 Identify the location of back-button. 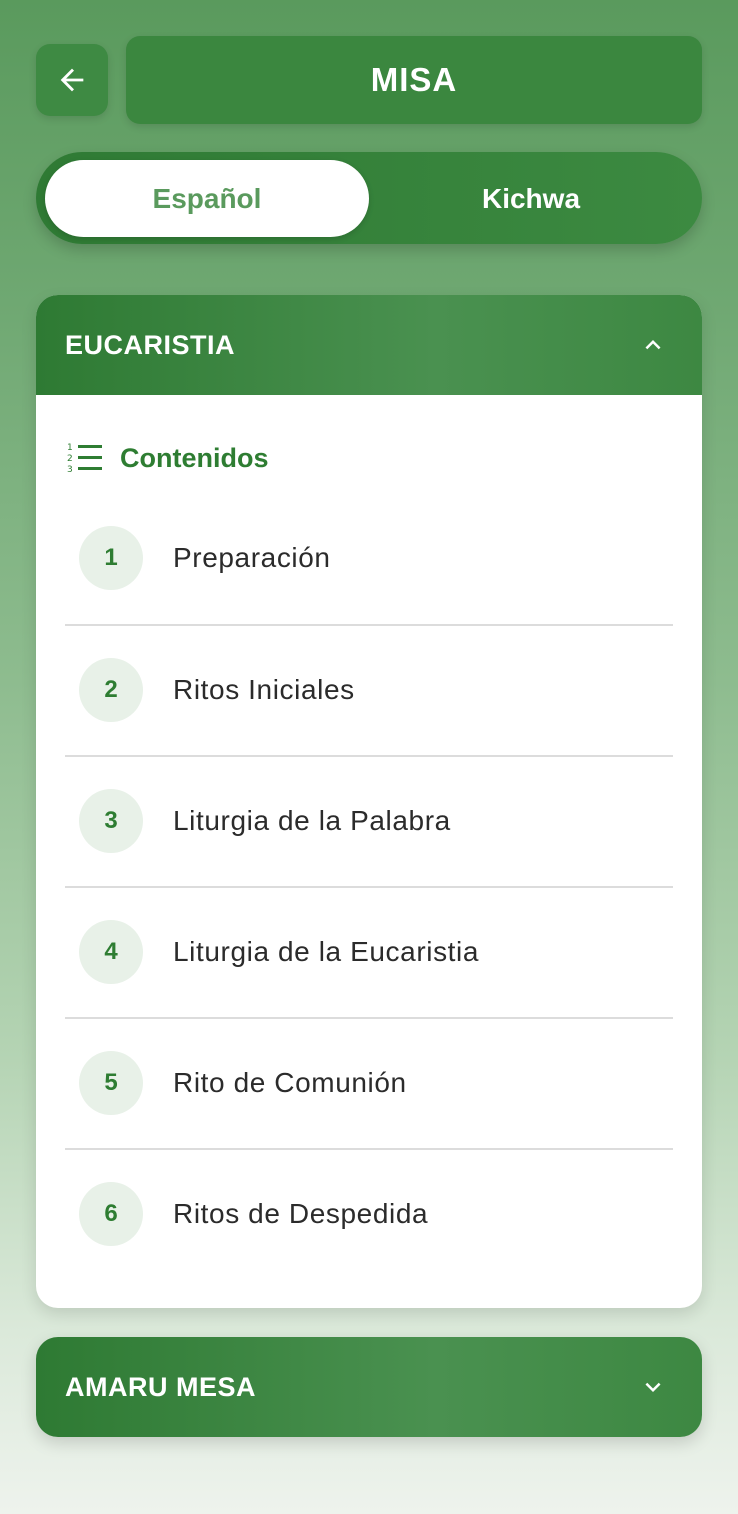
(72, 80).